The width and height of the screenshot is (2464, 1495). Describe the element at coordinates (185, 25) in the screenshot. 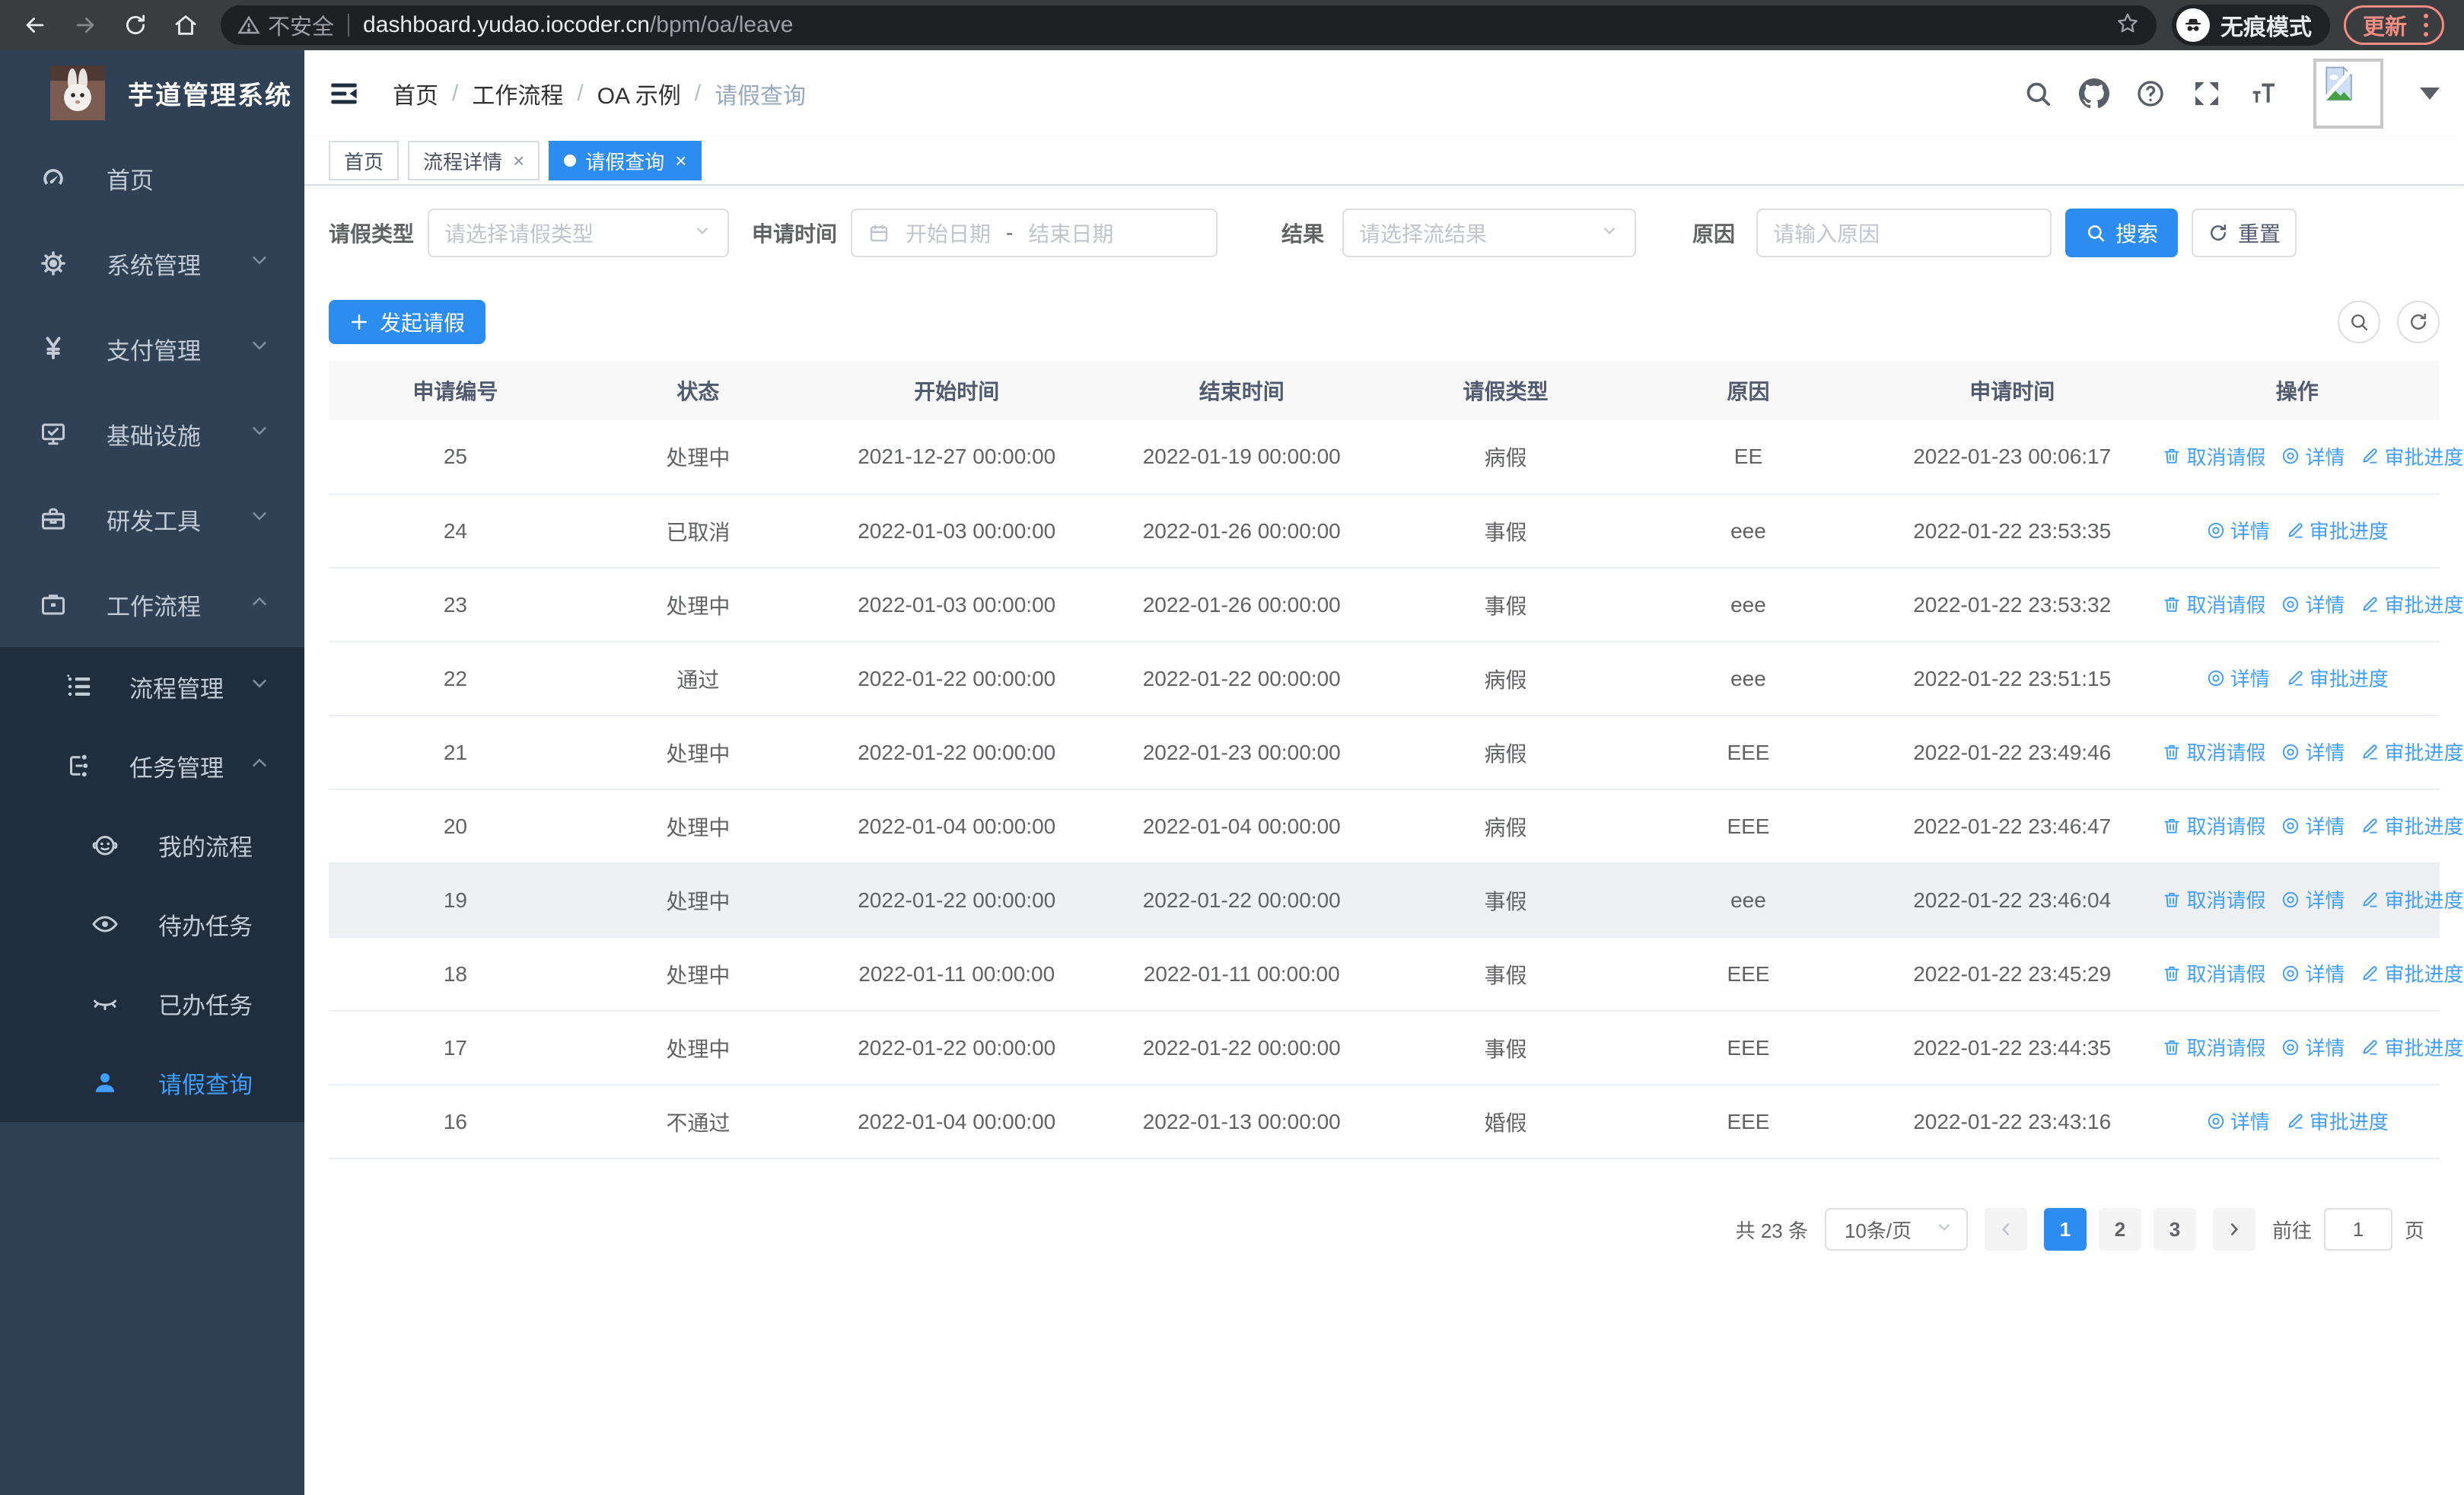

I see `browser-home-icon` at that location.